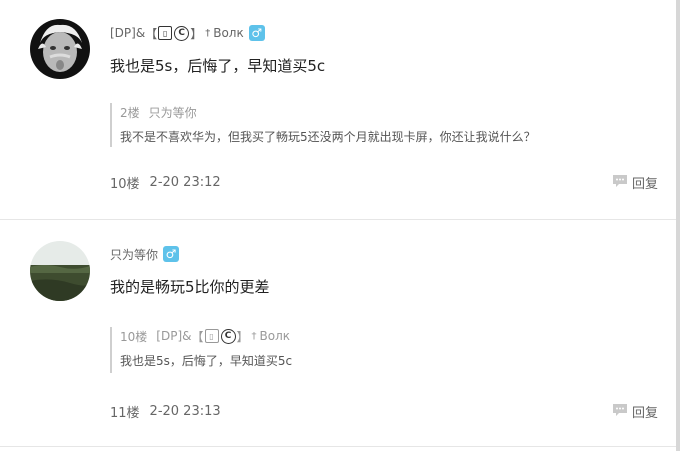  What do you see at coordinates (125, 184) in the screenshot?
I see `floor-number: 10楼` at bounding box center [125, 184].